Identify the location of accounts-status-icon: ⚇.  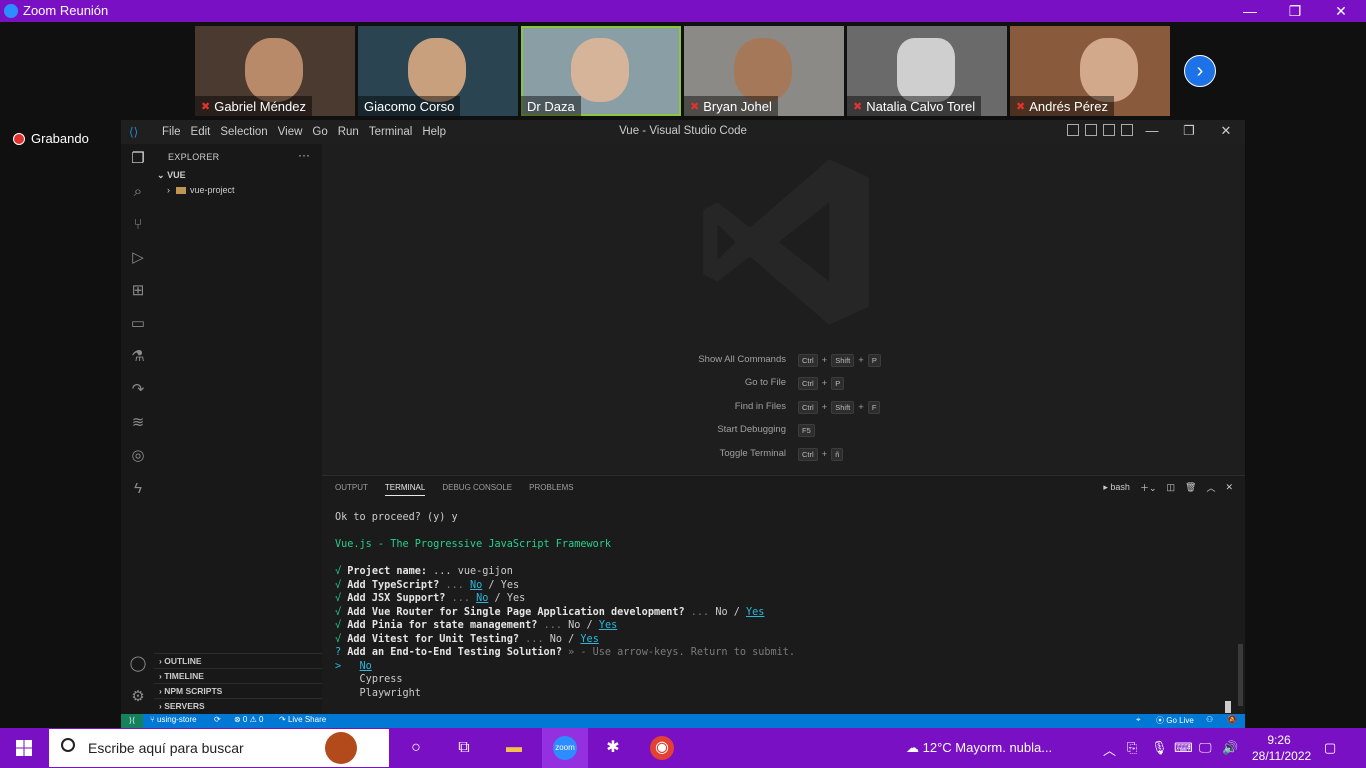
(1209, 719).